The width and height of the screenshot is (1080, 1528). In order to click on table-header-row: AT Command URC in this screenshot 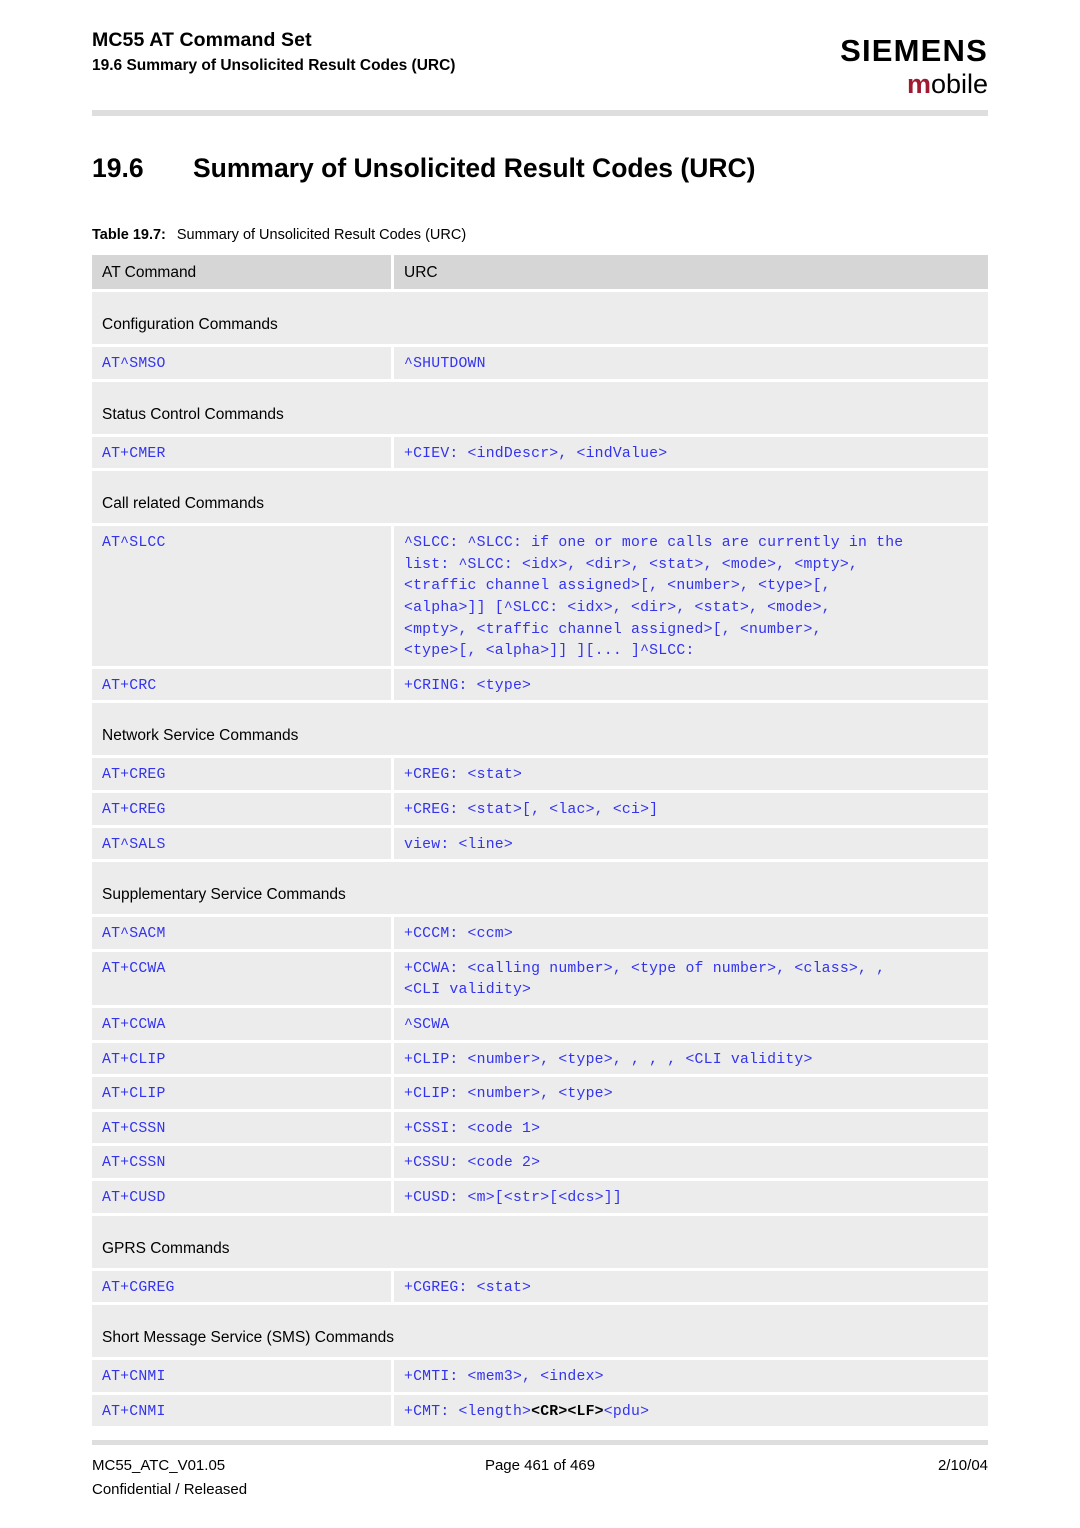, I will do `click(540, 273)`.